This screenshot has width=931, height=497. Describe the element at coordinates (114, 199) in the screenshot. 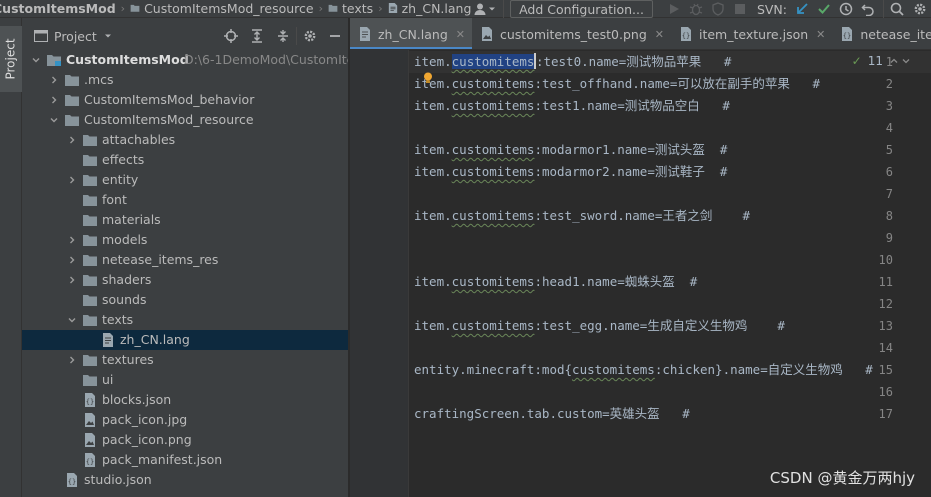

I see `tree-item-label: font` at that location.